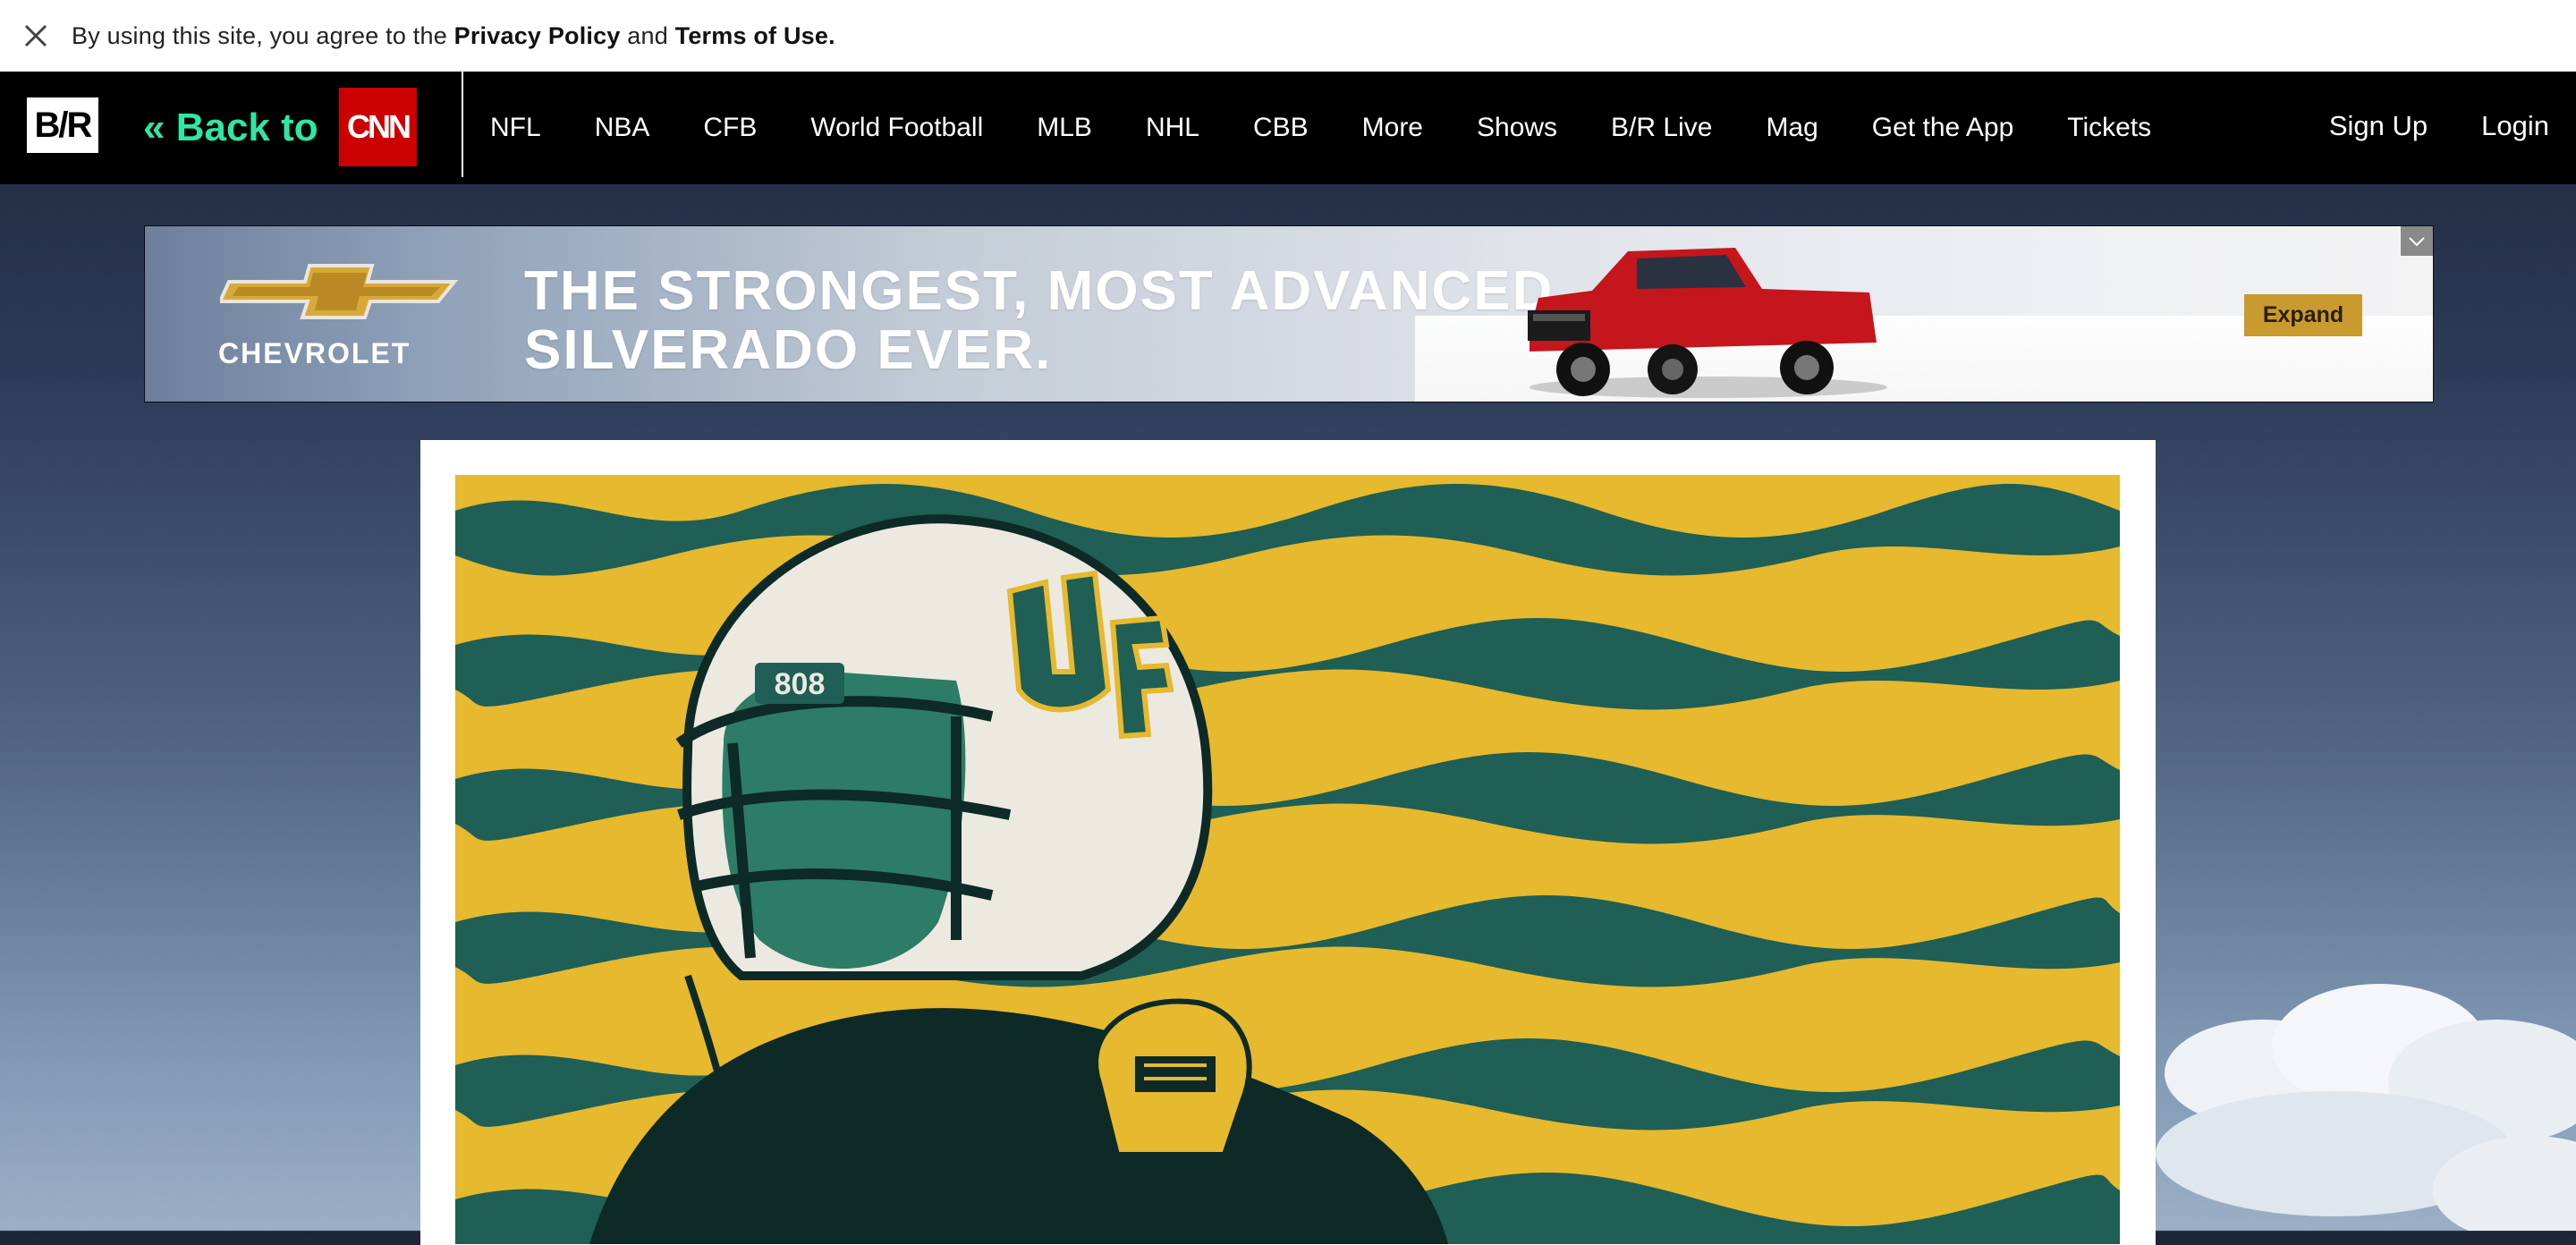  I want to click on back-to-cnn-link: « Back to, so click(230, 128).